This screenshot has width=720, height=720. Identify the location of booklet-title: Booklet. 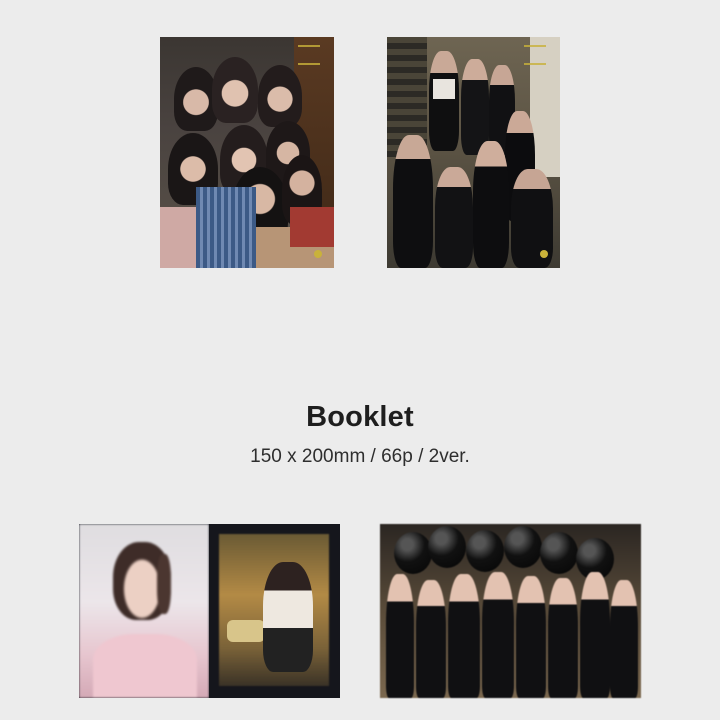
(360, 417).